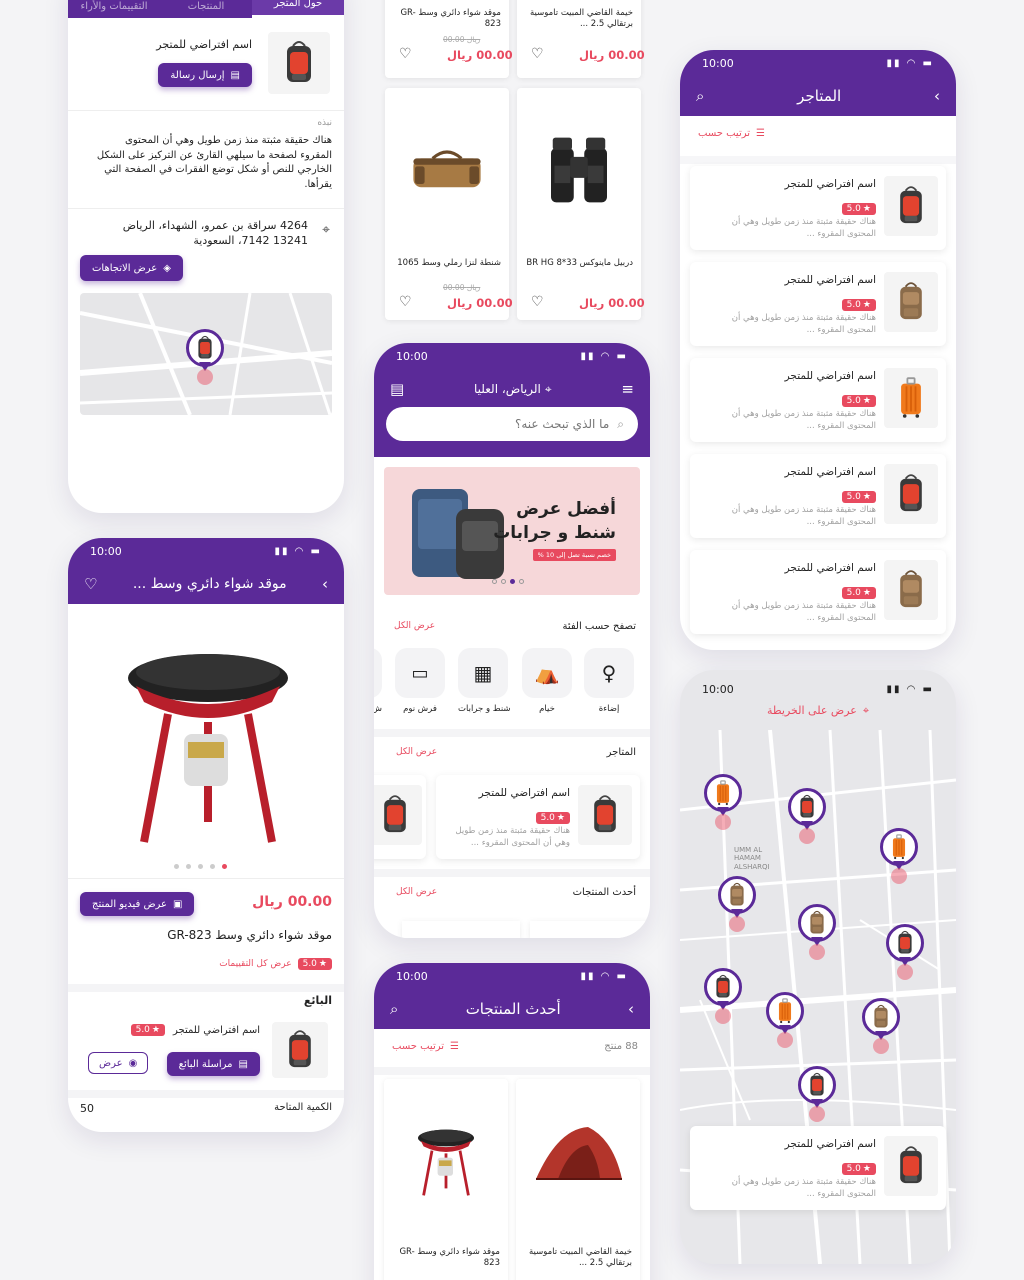 Image resolution: width=1024 pixels, height=1280 pixels. I want to click on show-on-map-button: ⌖ عرض على الخريطة, so click(818, 711).